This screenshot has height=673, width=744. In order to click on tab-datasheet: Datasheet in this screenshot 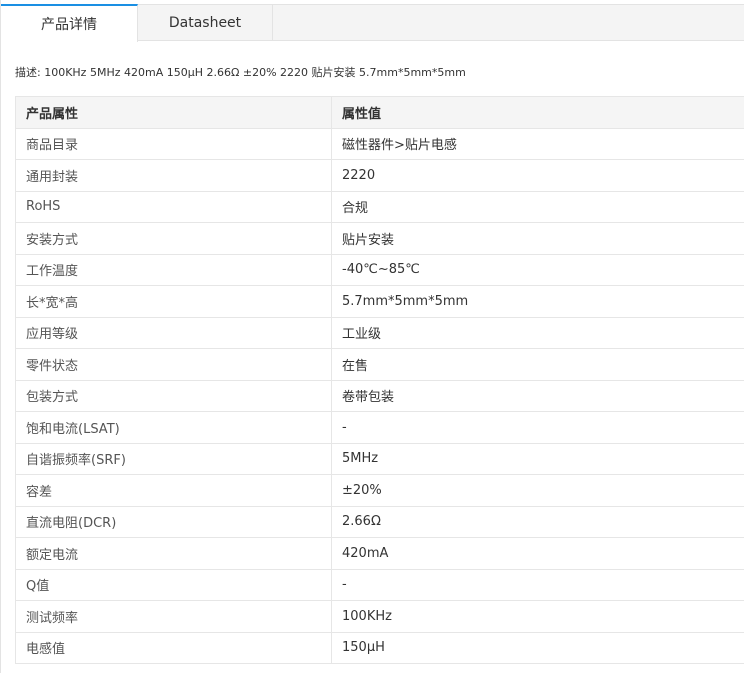, I will do `click(205, 22)`.